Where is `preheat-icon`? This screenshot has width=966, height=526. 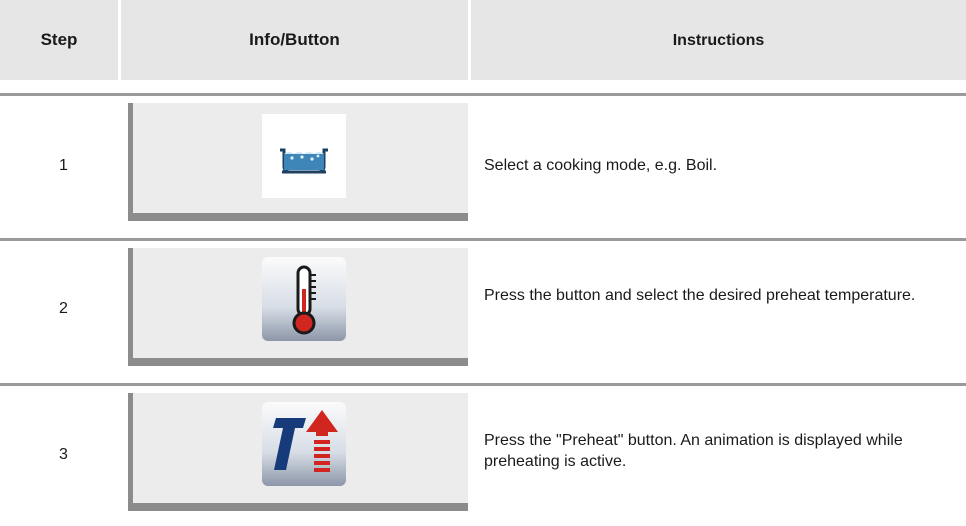 preheat-icon is located at coordinates (304, 444).